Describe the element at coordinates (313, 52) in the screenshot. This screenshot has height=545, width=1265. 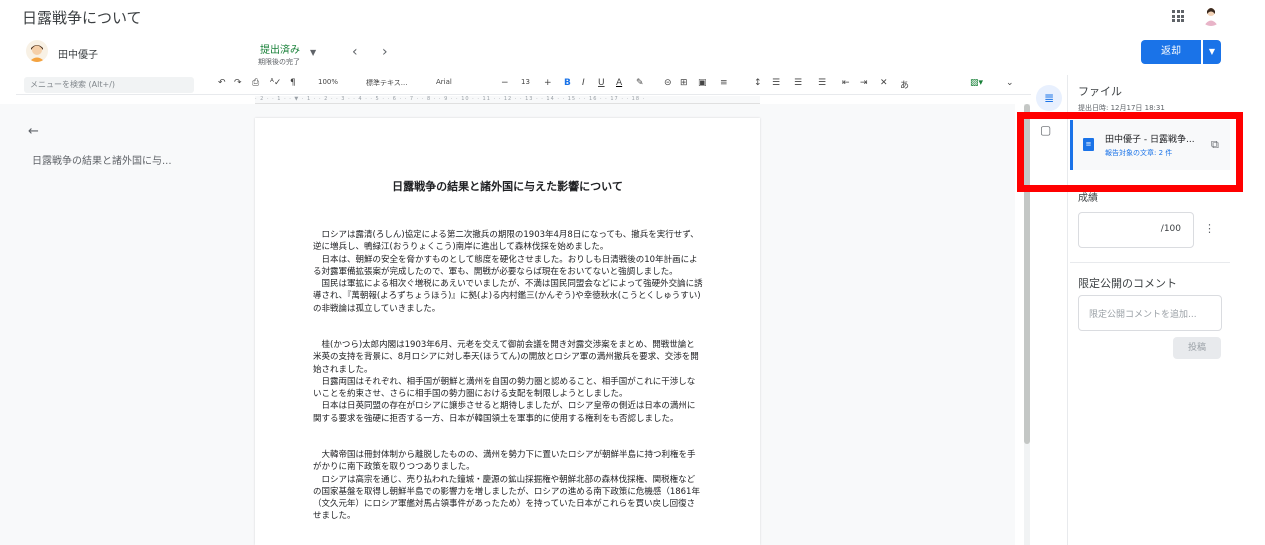
I see `student-dropdown-icon: ▼` at that location.